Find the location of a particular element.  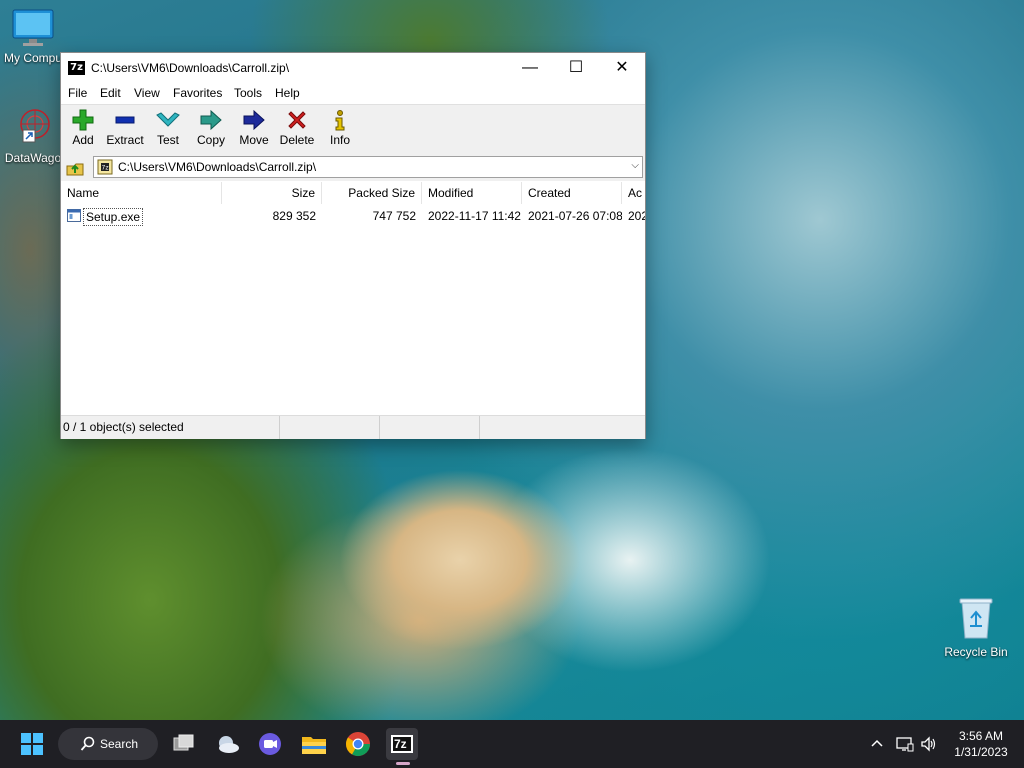

file-explorer-button is located at coordinates (314, 744).